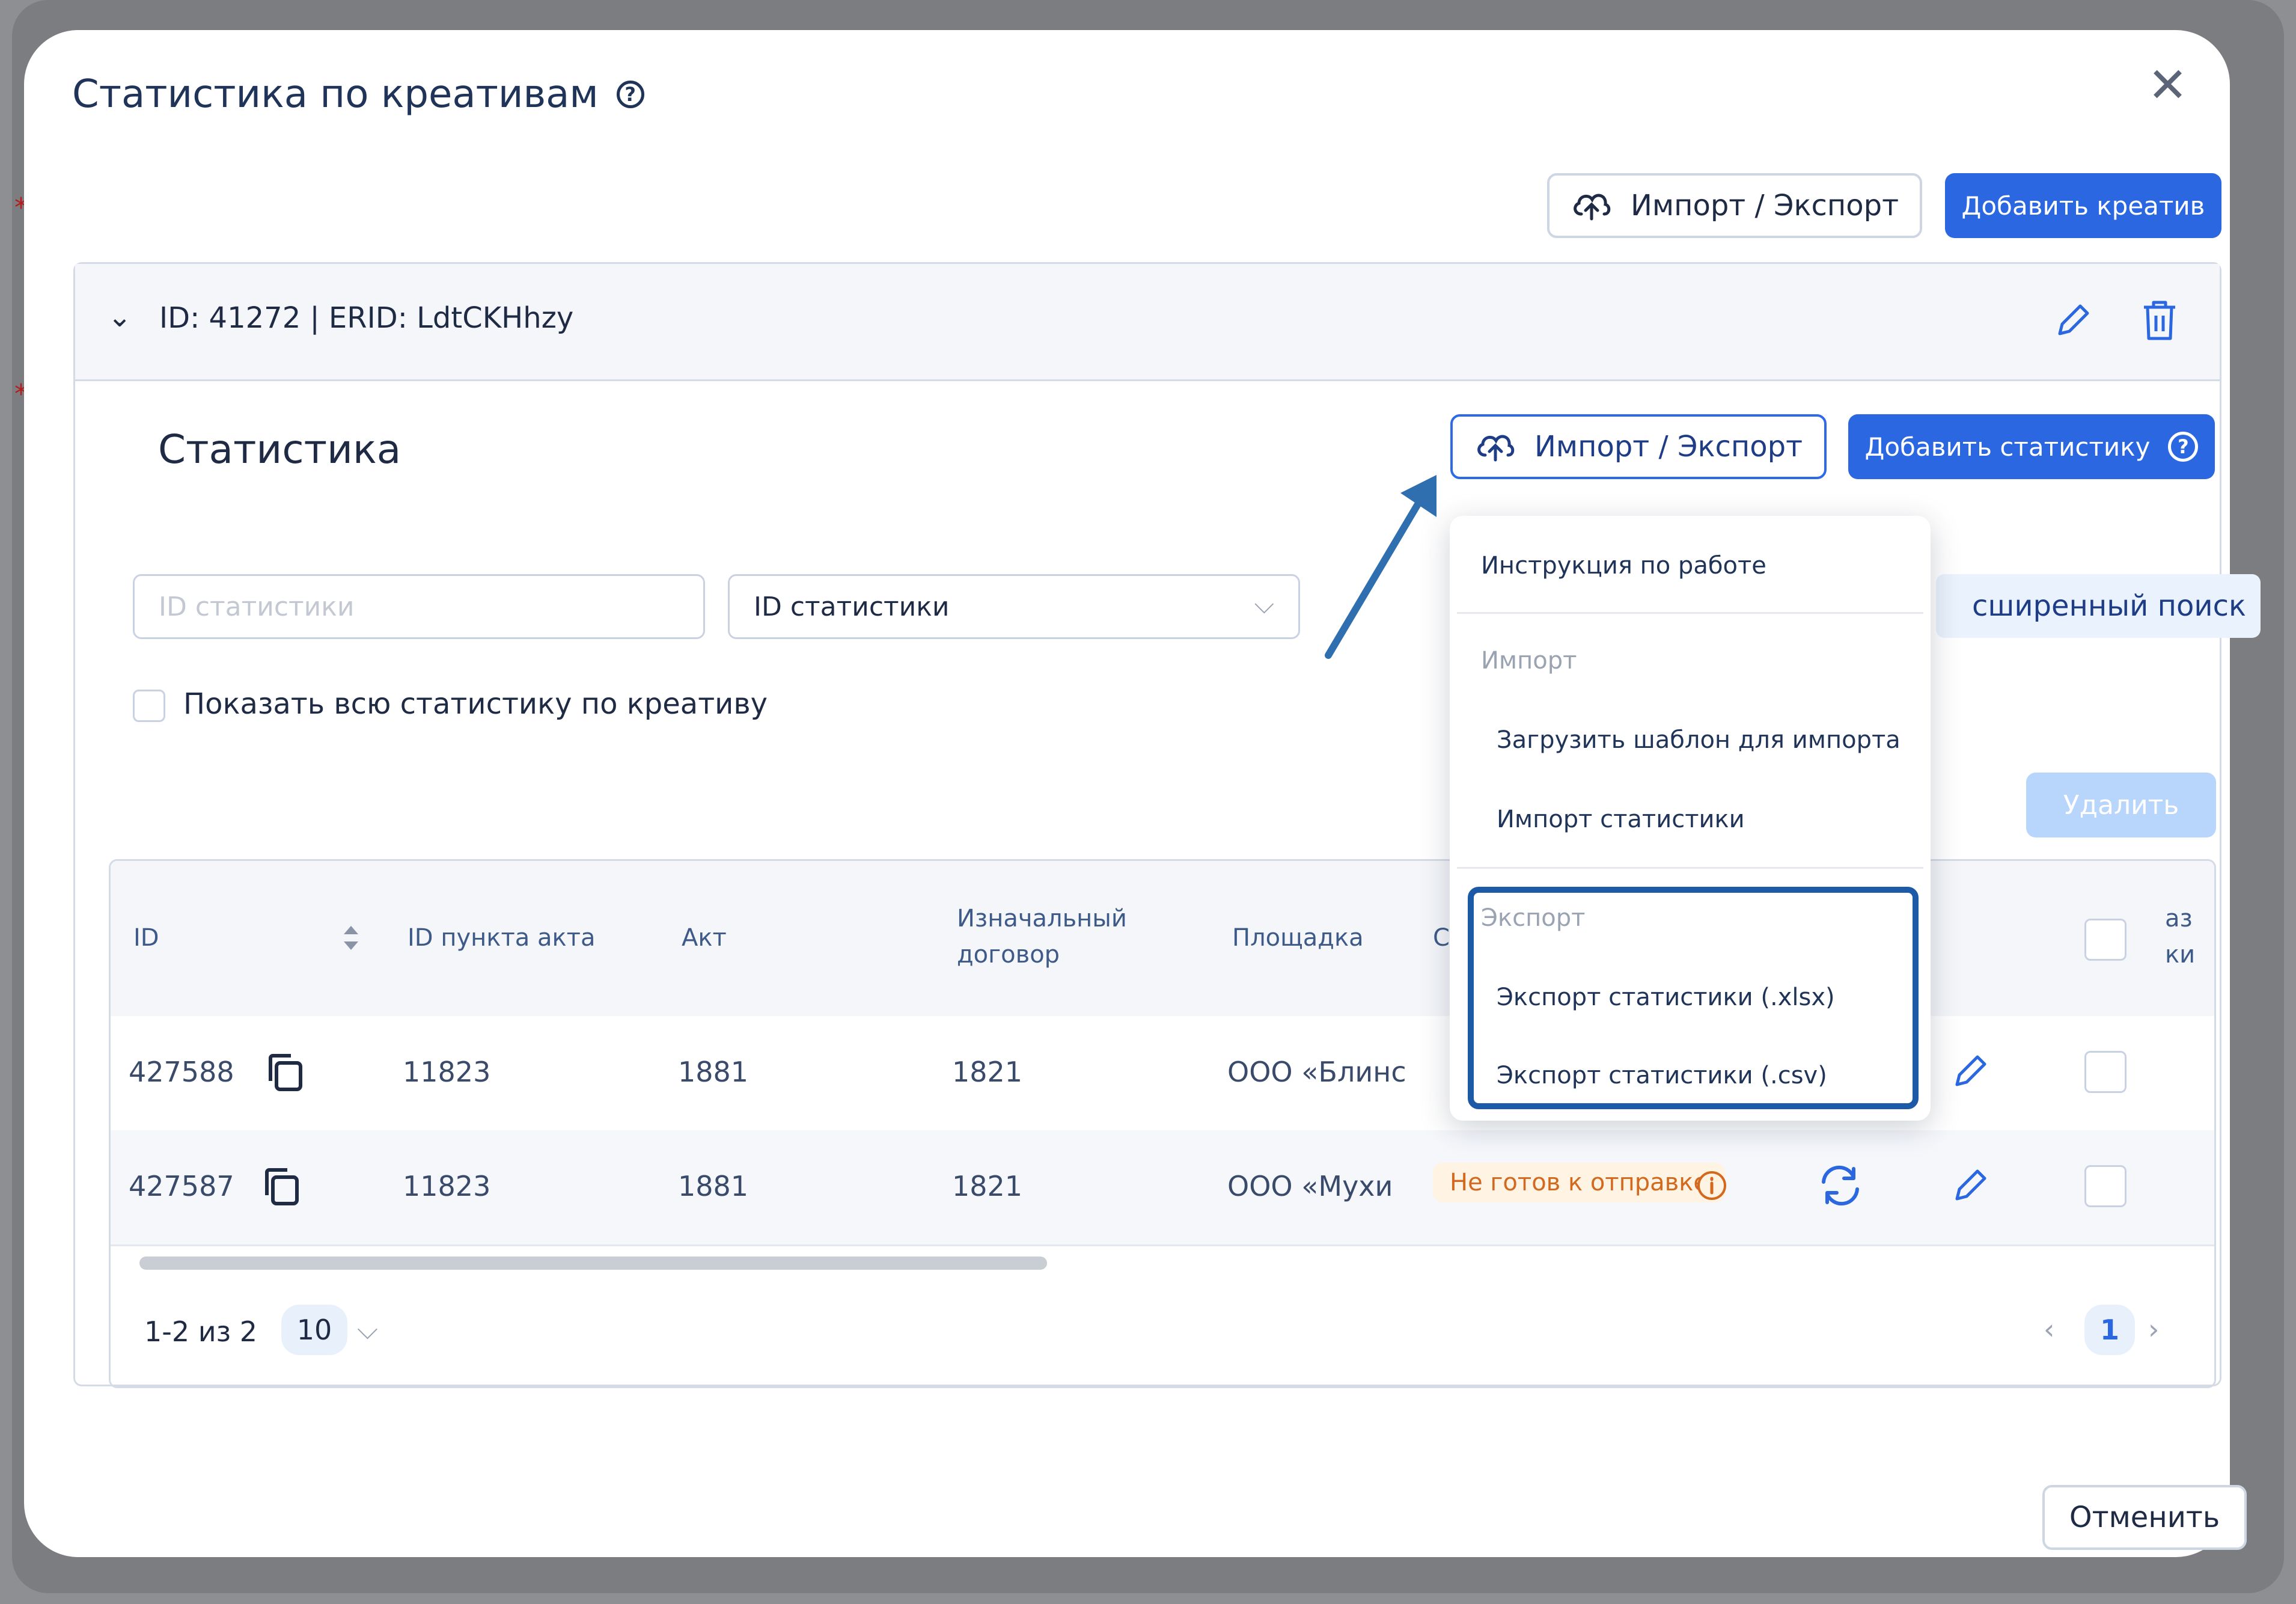 The height and width of the screenshot is (1604, 2296). What do you see at coordinates (1668, 447) in the screenshot?
I see `stats-import-export-label: Импорт / Экспорт` at bounding box center [1668, 447].